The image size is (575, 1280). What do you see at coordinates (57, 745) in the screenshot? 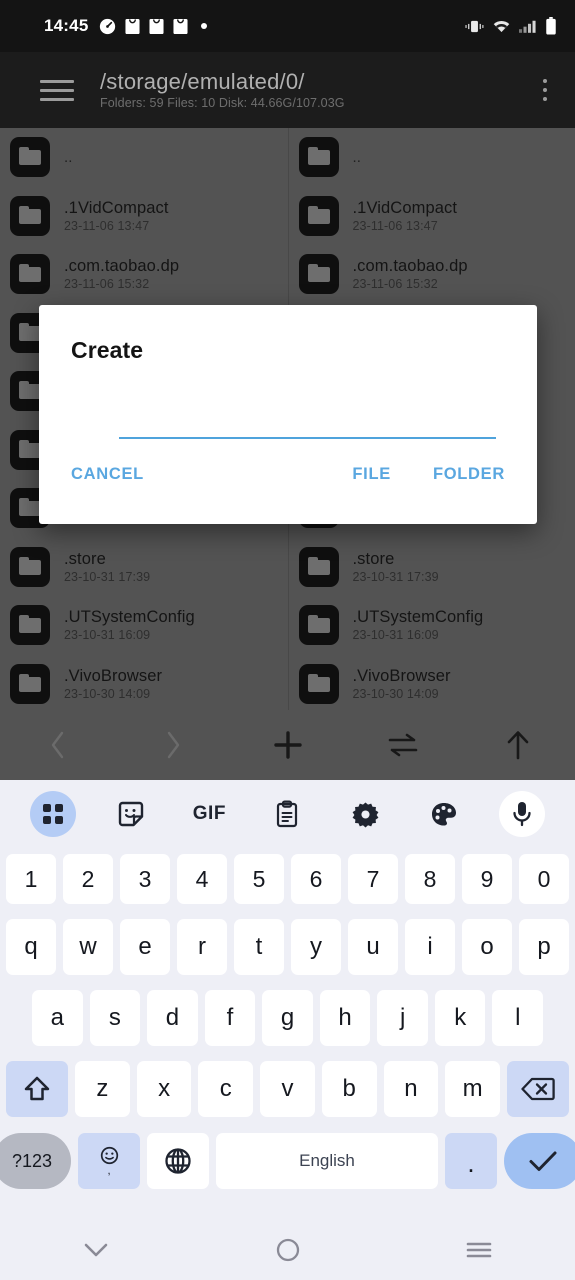
I see `chevron-left-icon` at bounding box center [57, 745].